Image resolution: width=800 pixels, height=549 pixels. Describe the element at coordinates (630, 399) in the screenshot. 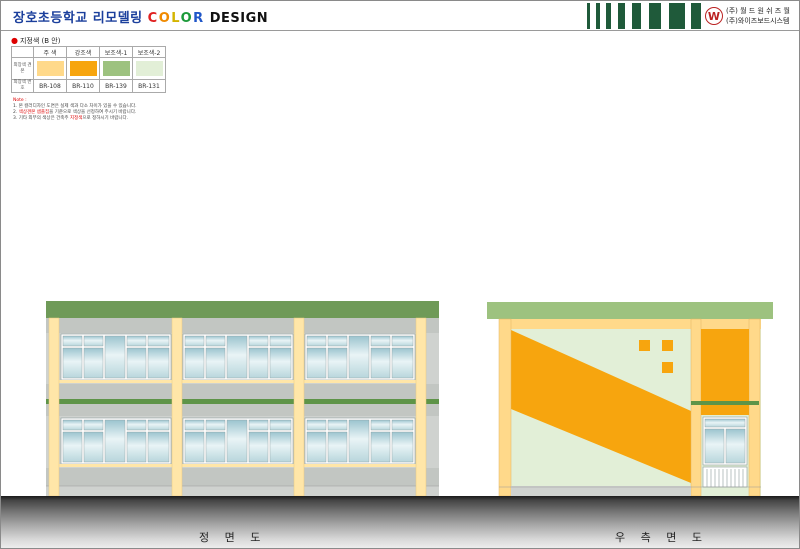

I see `side-elevation` at that location.